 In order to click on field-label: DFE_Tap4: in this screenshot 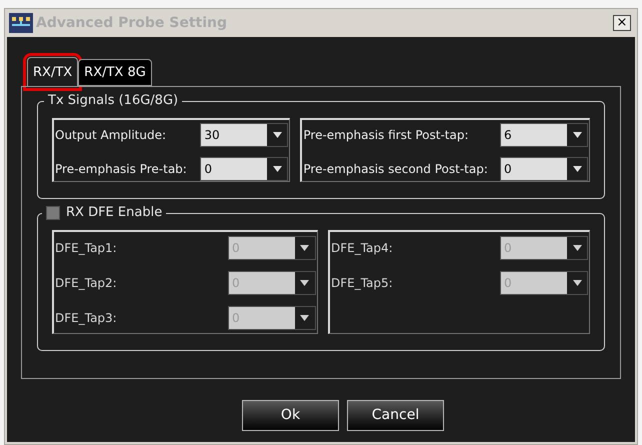, I will do `click(362, 248)`.